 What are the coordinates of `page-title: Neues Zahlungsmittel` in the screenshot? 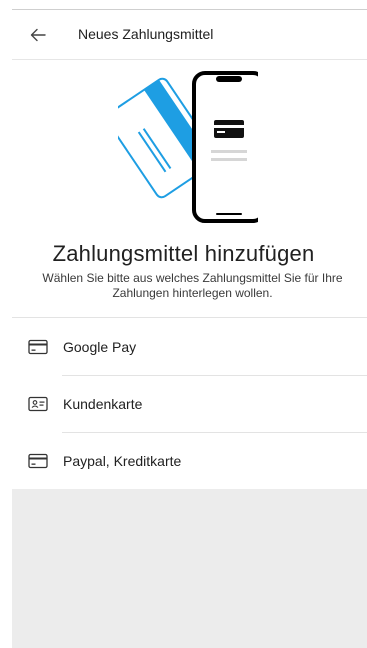 It's located at (146, 34).